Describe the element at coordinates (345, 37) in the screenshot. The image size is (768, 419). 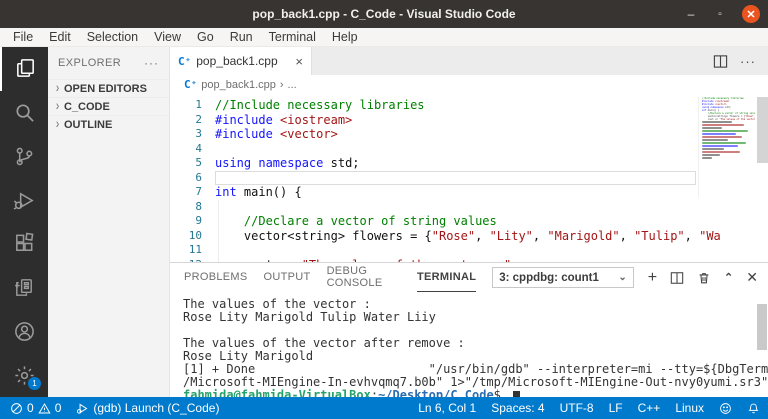
I see `menu-help: Help` at that location.